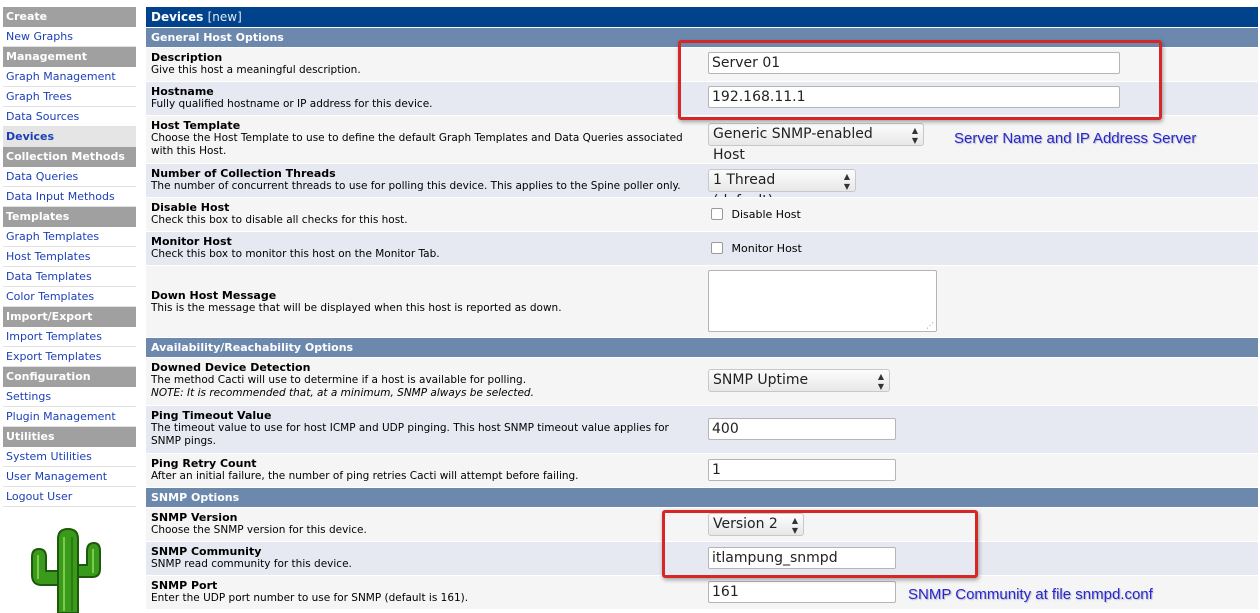 This screenshot has height=613, width=1260. What do you see at coordinates (69, 497) in the screenshot?
I see `menu-item-logout-user: Logout User` at bounding box center [69, 497].